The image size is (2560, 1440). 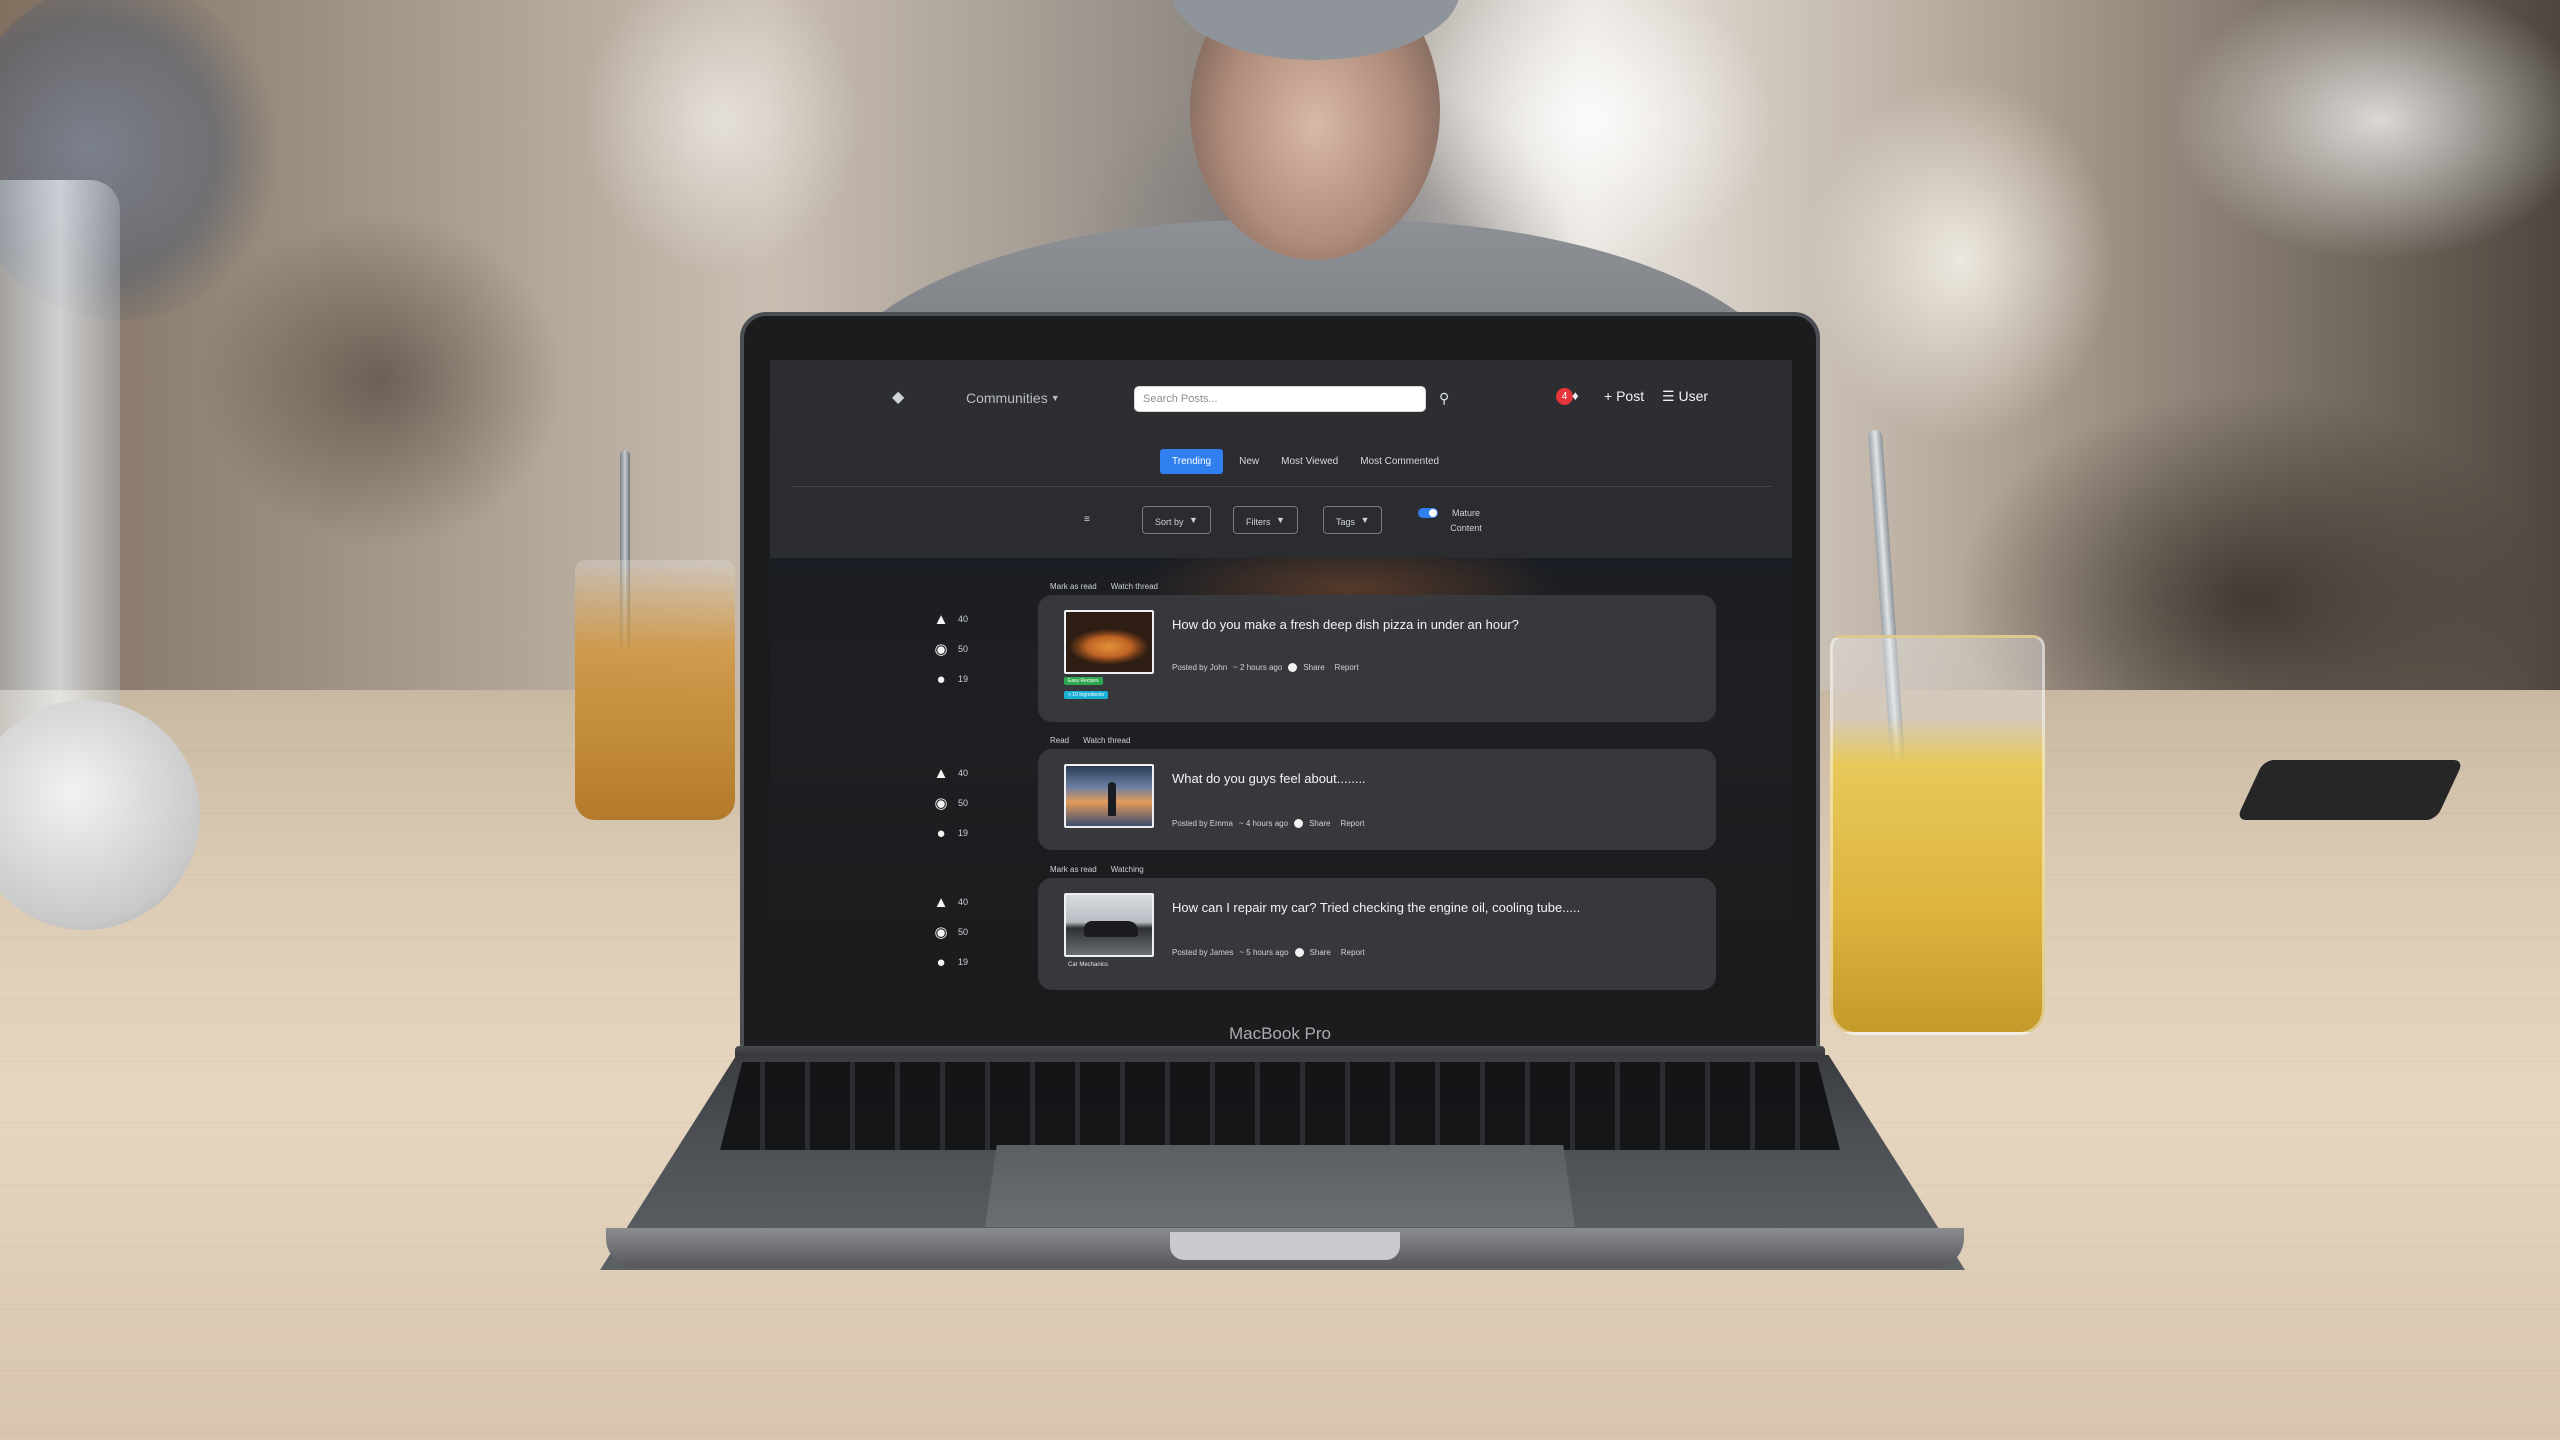 What do you see at coordinates (1202, 823) in the screenshot?
I see `post-author: Posted by Emma` at bounding box center [1202, 823].